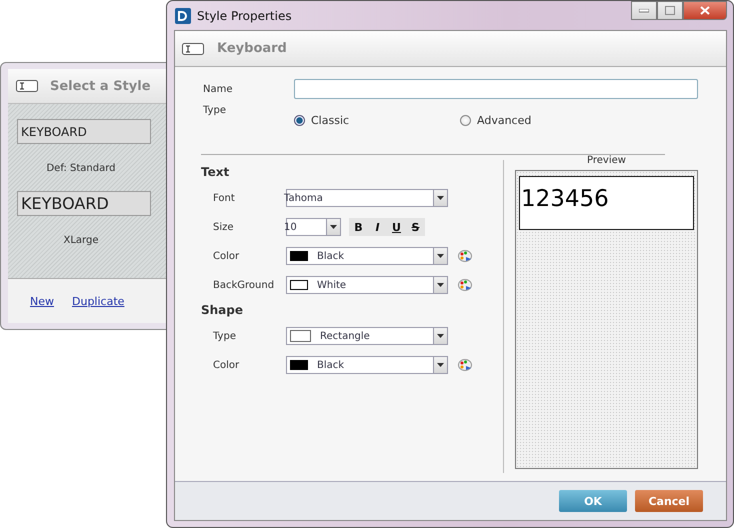 The width and height of the screenshot is (734, 528). Describe the element at coordinates (415, 227) in the screenshot. I see `format-button: S` at that location.